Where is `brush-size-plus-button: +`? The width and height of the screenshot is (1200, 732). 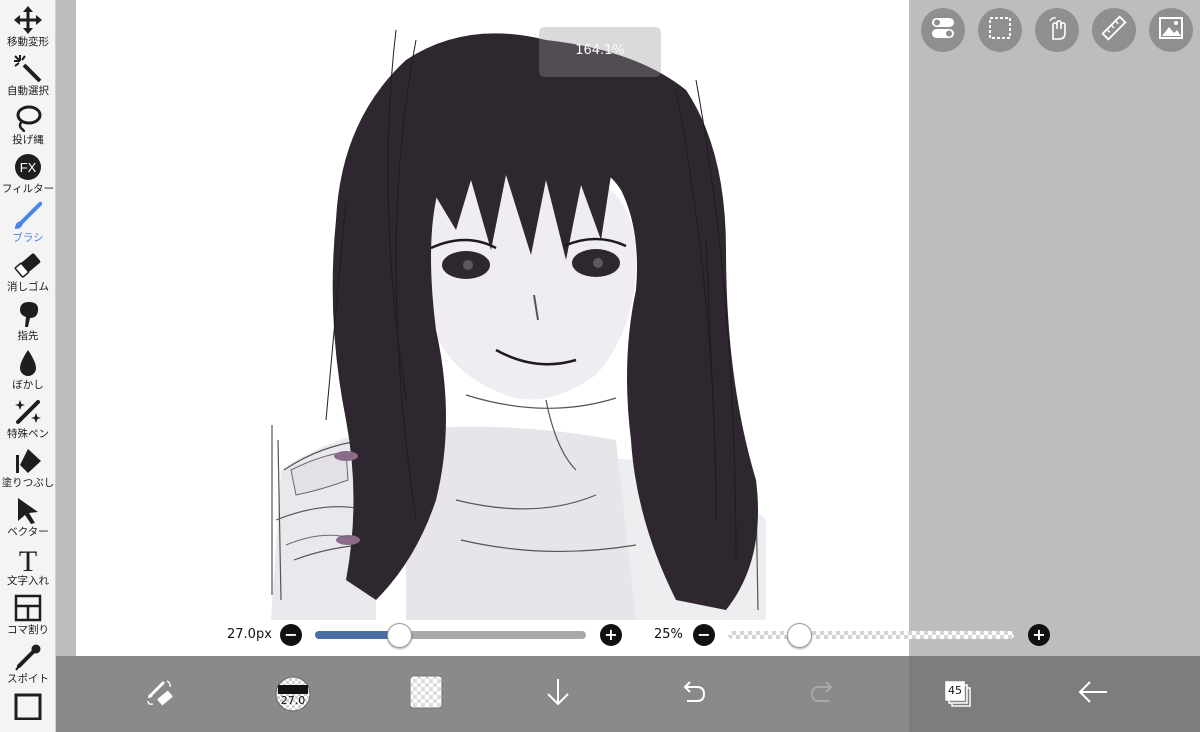
brush-size-plus-button: + is located at coordinates (611, 635).